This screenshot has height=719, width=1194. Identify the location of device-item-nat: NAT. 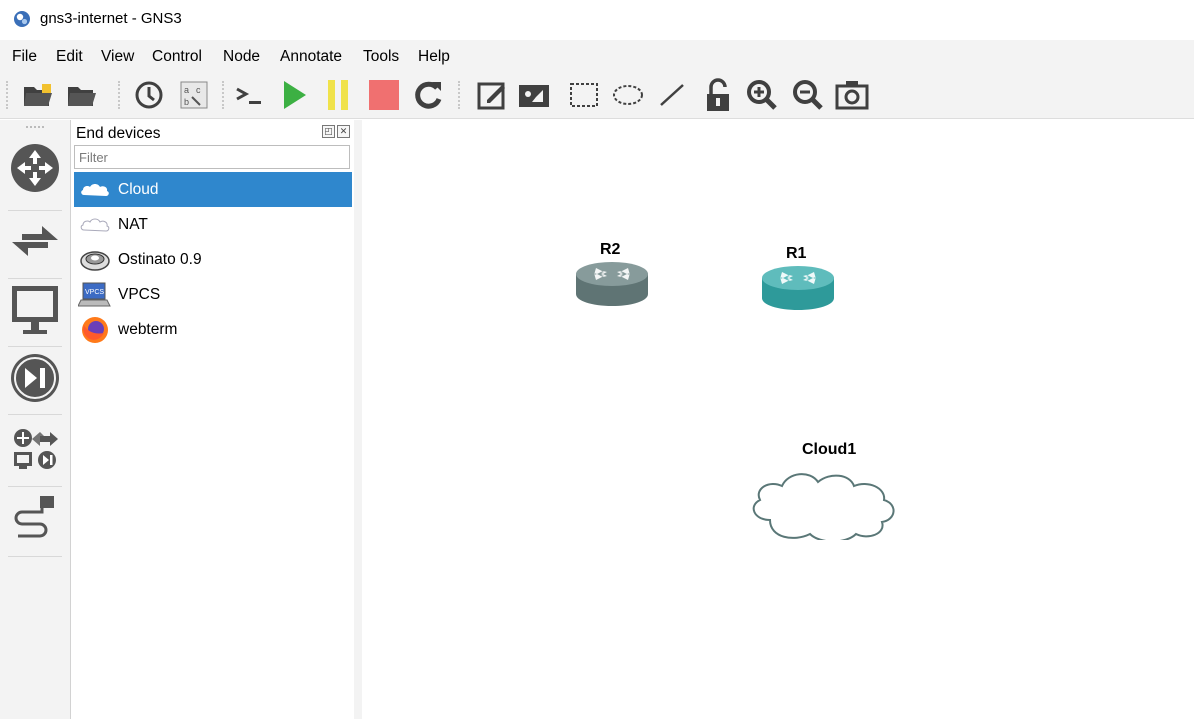
(213, 224).